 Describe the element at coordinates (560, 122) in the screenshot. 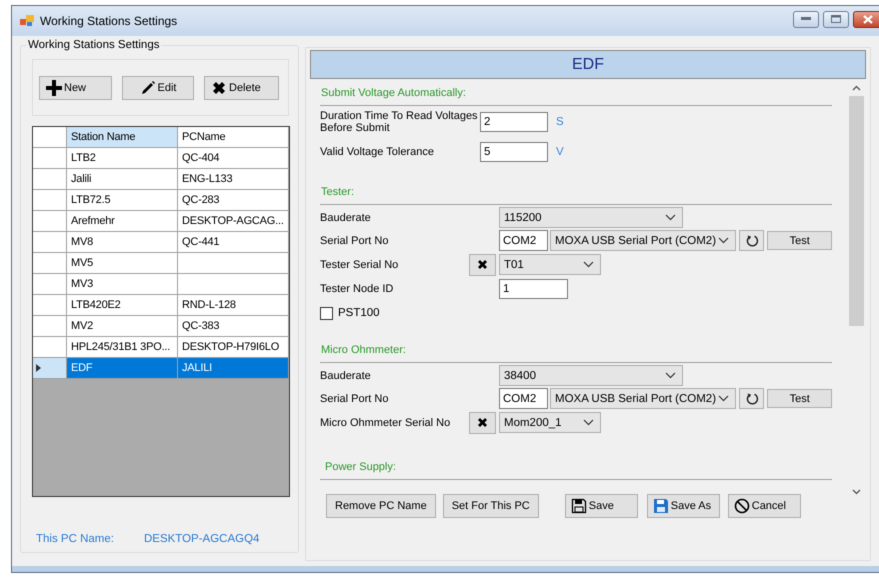

I see `unit-label: S` at that location.